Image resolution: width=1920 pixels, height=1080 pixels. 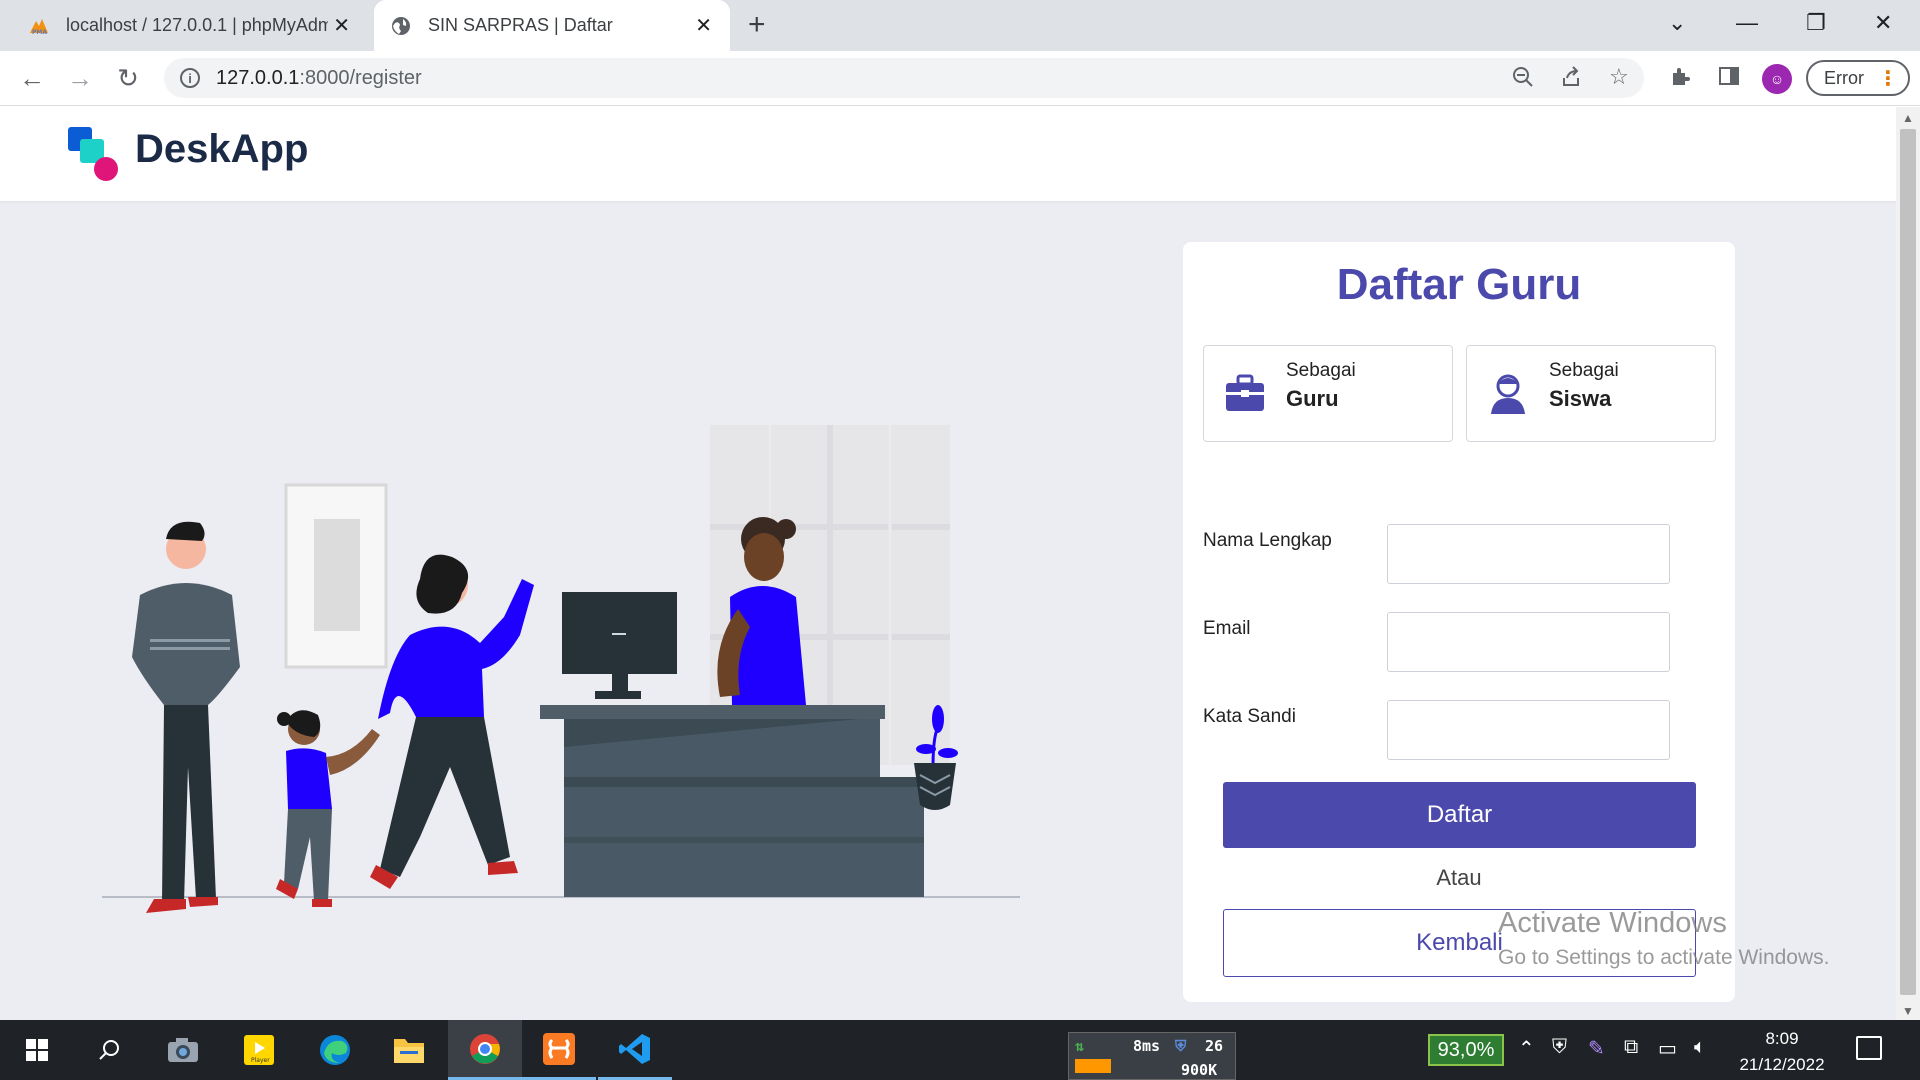 What do you see at coordinates (39, 26) in the screenshot?
I see `phpmyadmin-icon: PMA` at bounding box center [39, 26].